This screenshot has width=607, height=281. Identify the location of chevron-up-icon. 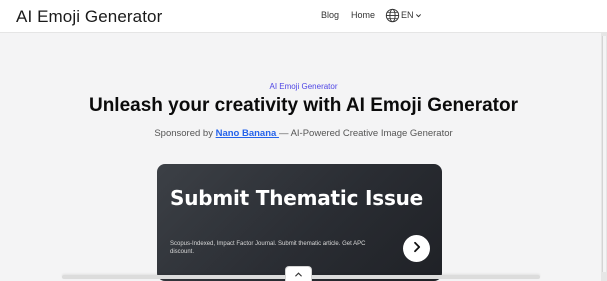
(298, 273).